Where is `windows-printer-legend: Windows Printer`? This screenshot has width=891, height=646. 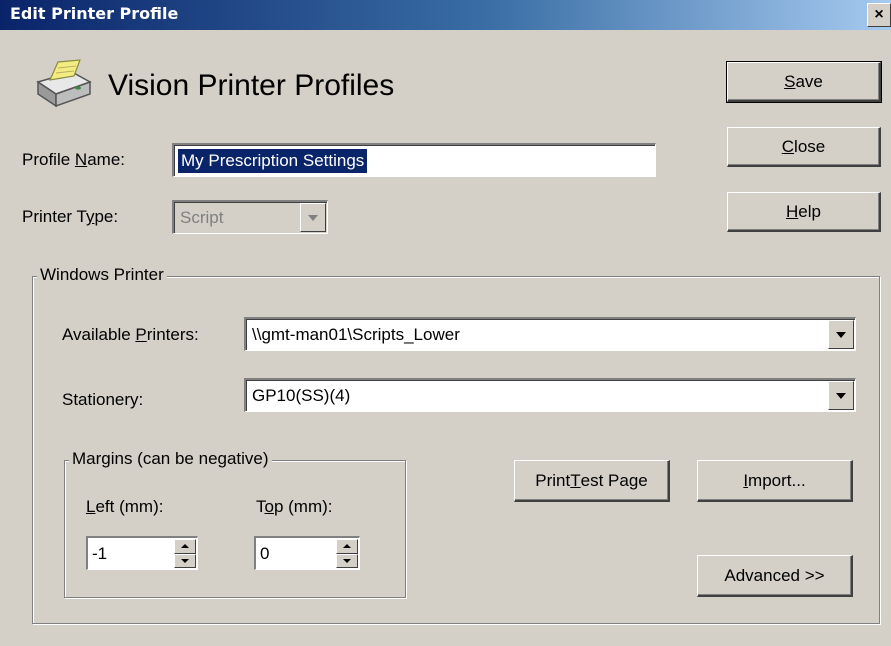 windows-printer-legend: Windows Printer is located at coordinates (102, 275).